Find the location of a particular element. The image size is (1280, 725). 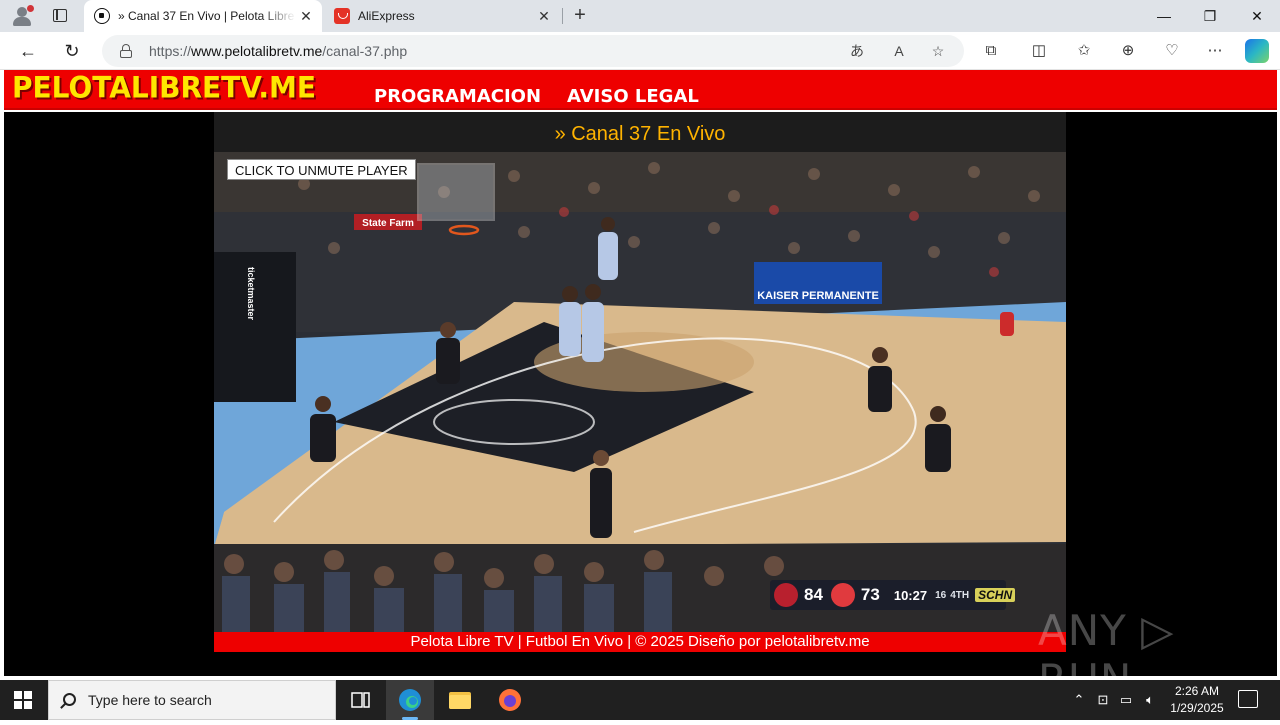

arena-sign-statefarm: State Farm is located at coordinates (388, 223).